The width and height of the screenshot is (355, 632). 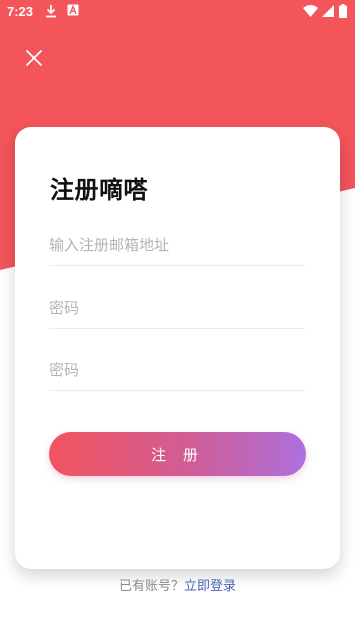 I want to click on password-input, so click(x=177, y=308).